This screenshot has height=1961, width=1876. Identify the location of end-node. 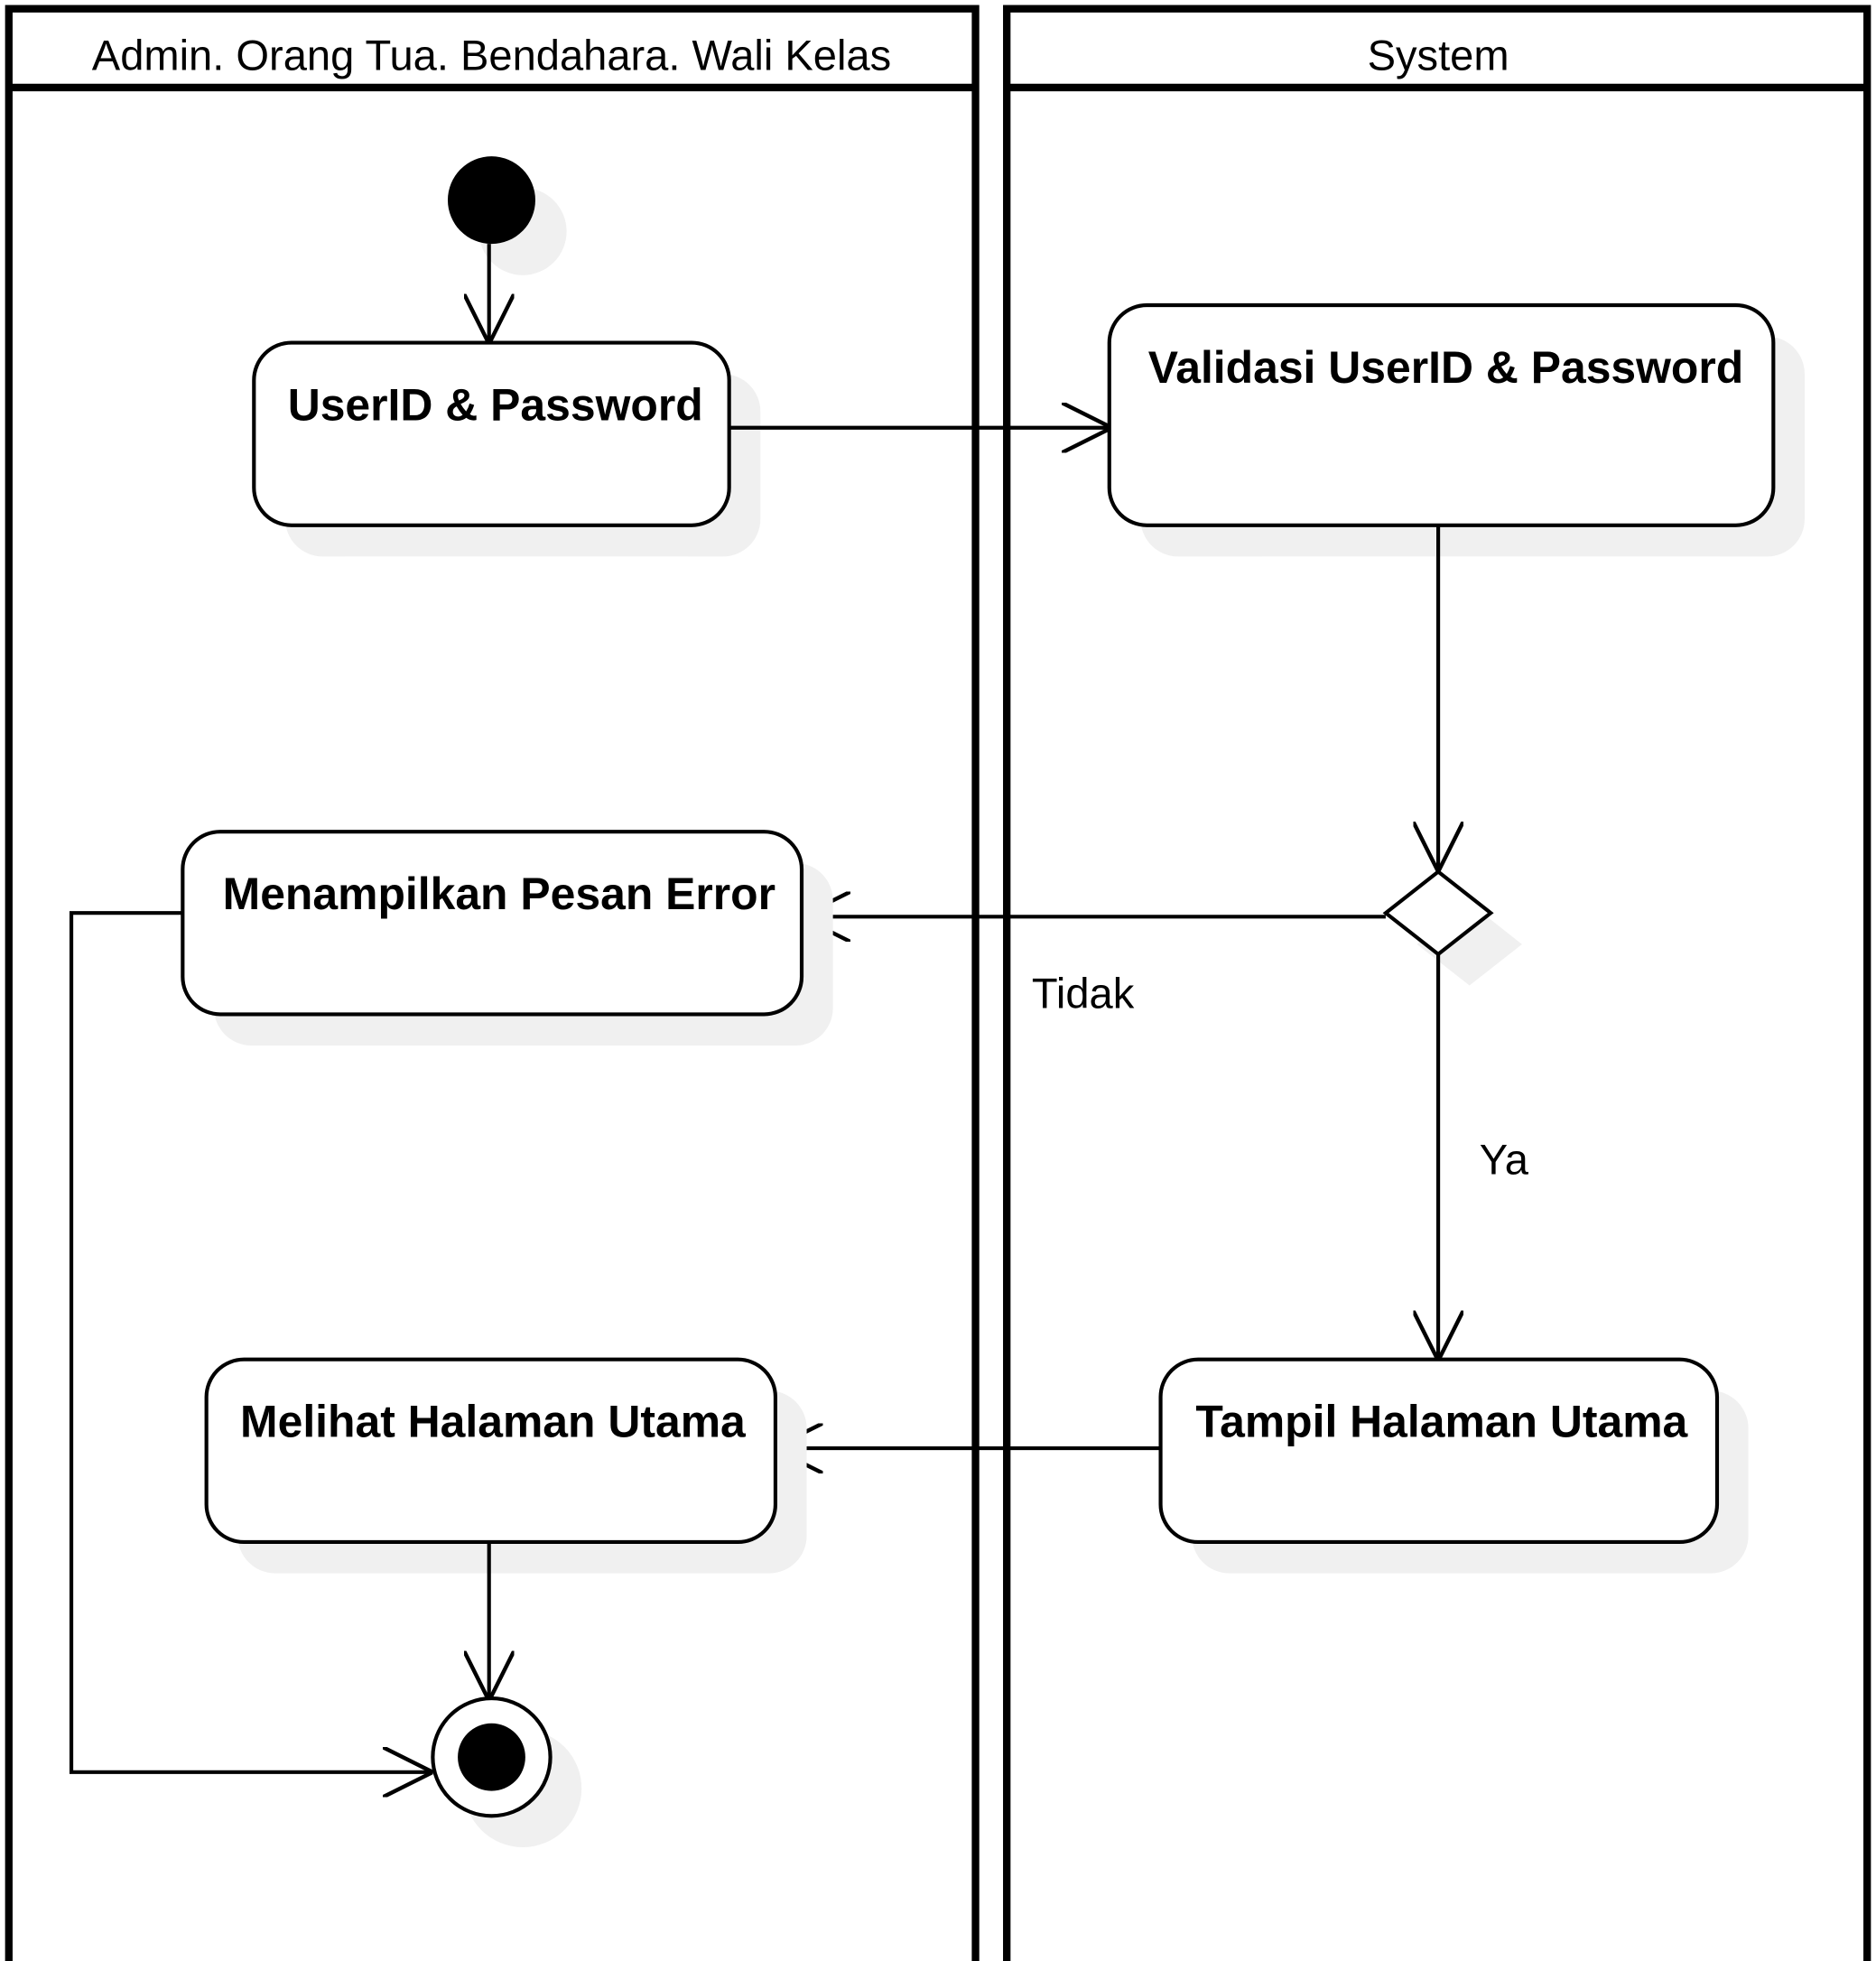
(507, 1771).